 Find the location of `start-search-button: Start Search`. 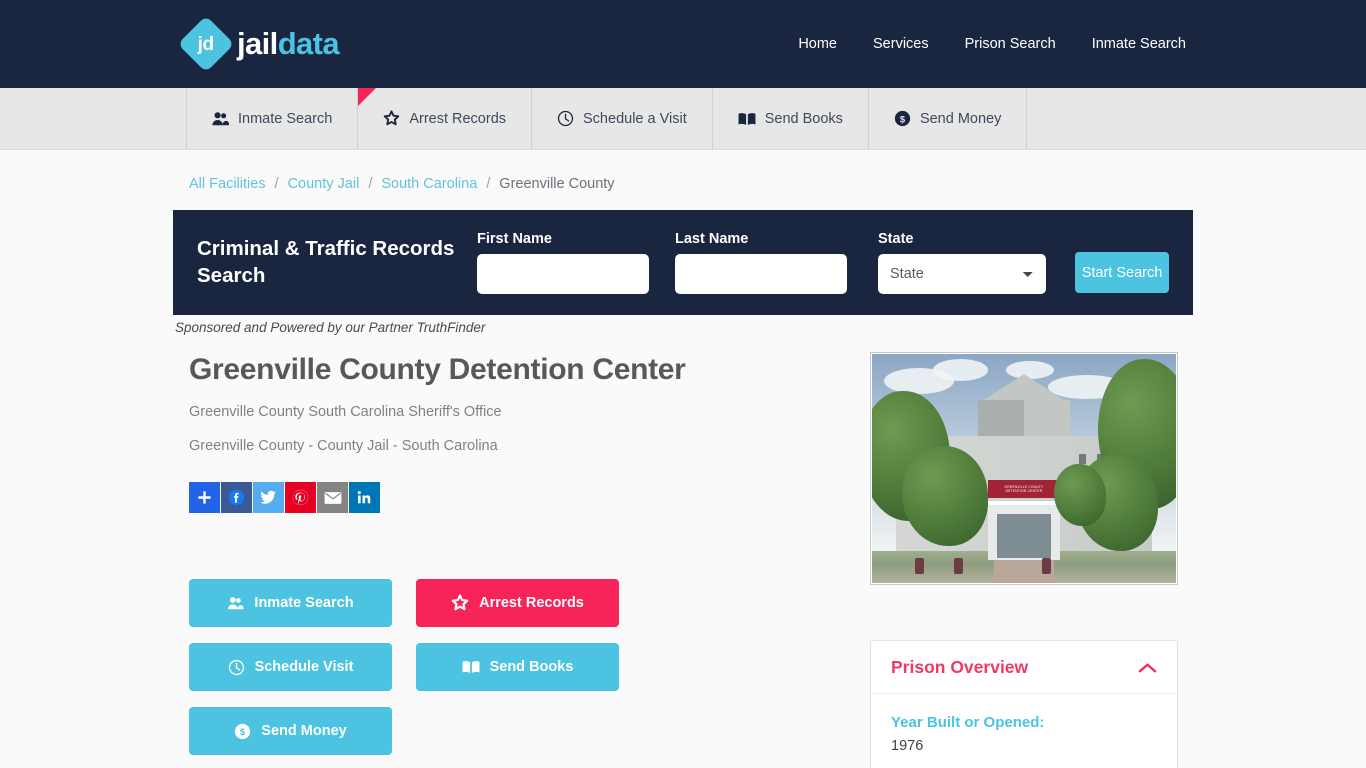

start-search-button: Start Search is located at coordinates (1122, 272).